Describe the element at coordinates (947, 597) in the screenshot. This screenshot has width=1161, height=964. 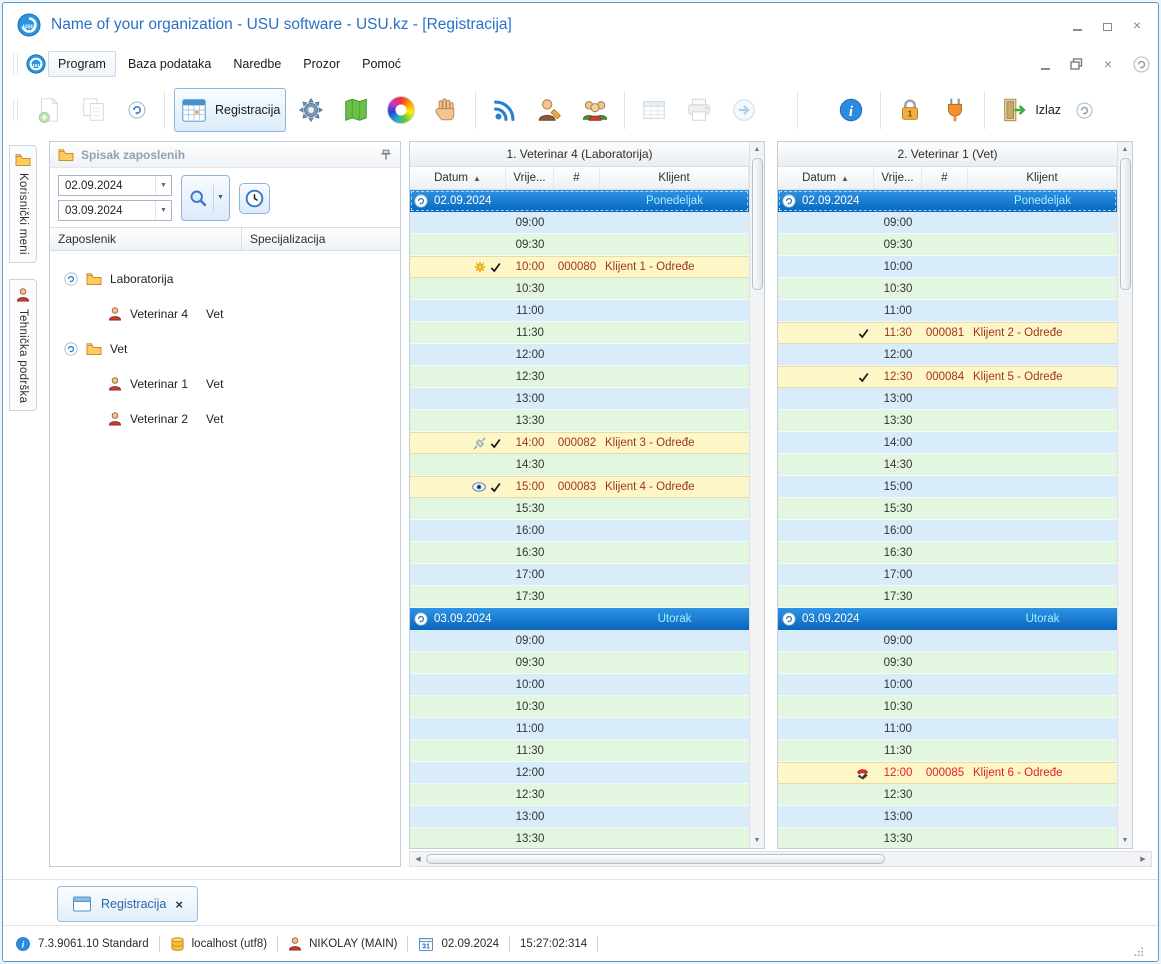
I see `time-slot-row: 17:30` at that location.